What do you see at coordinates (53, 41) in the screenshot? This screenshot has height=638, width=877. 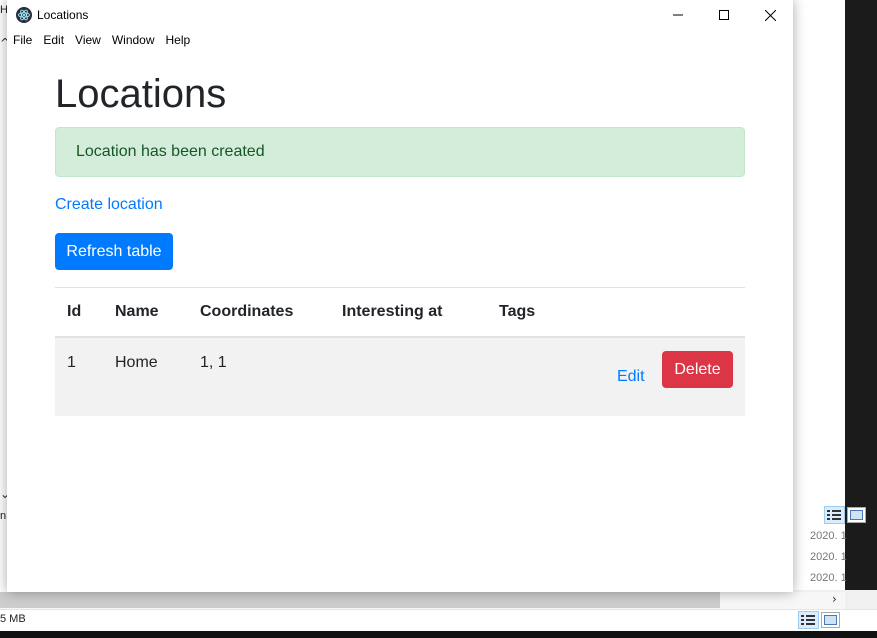 I see `menu-edit: Edit` at bounding box center [53, 41].